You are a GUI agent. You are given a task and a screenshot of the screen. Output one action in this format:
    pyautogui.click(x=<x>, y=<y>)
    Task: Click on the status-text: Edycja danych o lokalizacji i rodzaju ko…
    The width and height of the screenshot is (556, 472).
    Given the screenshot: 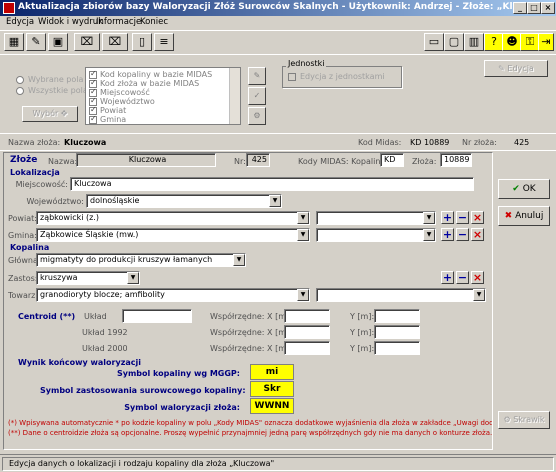 What is the action you would take?
    pyautogui.click(x=278, y=464)
    